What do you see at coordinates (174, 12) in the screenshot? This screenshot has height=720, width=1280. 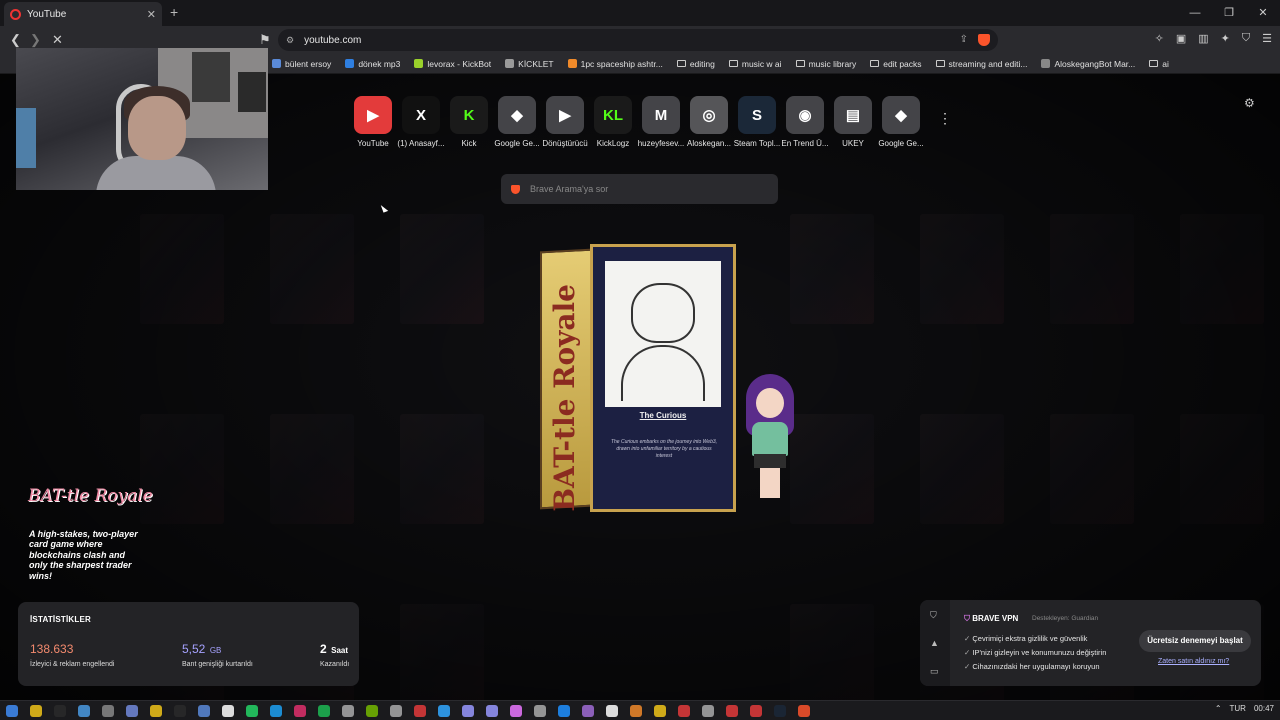 I see `new-tab-button: +` at bounding box center [174, 12].